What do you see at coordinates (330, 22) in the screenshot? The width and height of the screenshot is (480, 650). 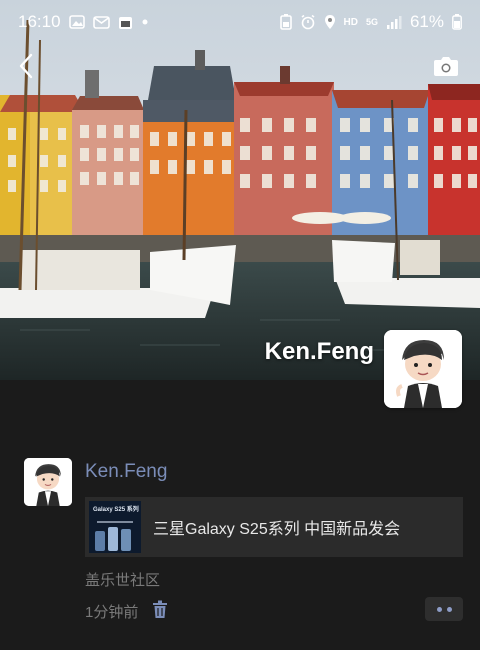 I see `location-icon` at bounding box center [330, 22].